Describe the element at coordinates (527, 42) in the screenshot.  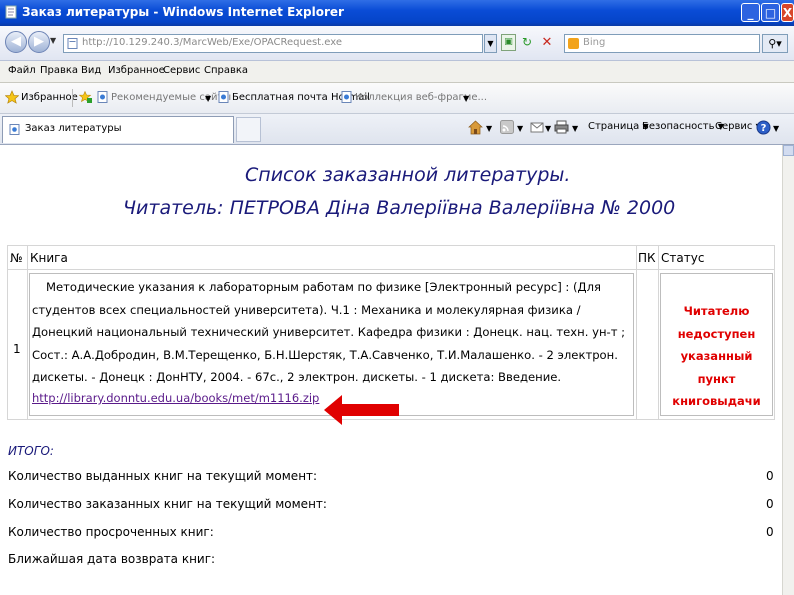
I see `refresh-icon: ↻` at that location.